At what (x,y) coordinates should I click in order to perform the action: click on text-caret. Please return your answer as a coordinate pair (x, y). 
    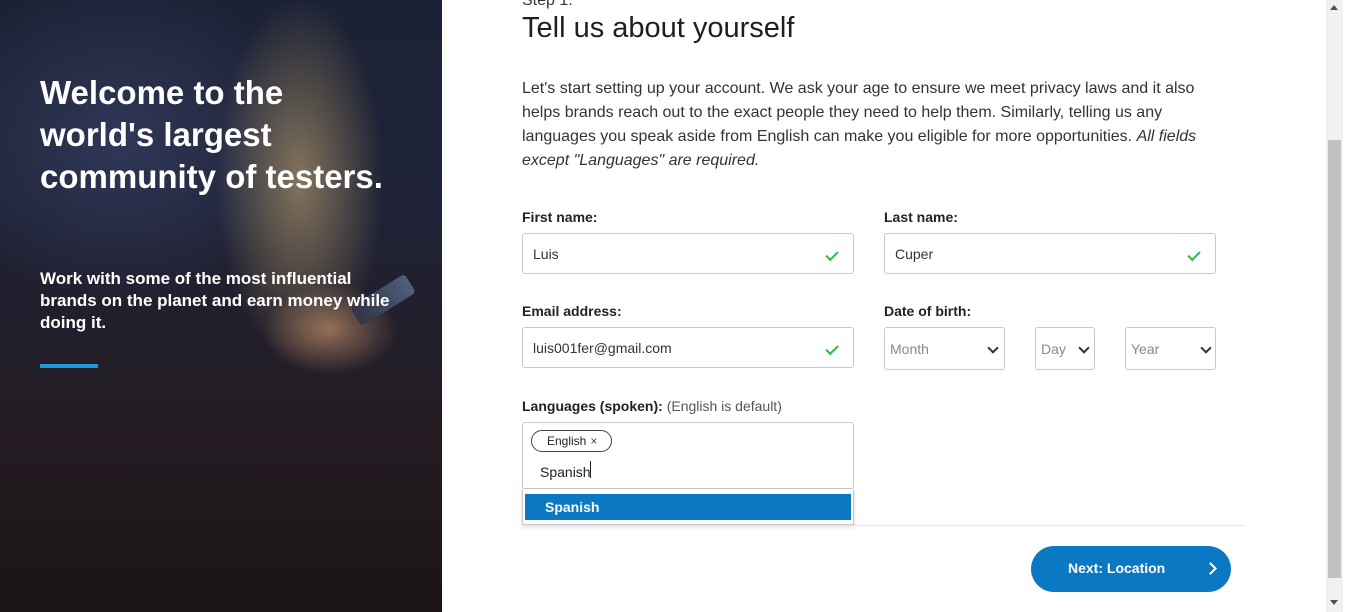
    Looking at the image, I should click on (590, 469).